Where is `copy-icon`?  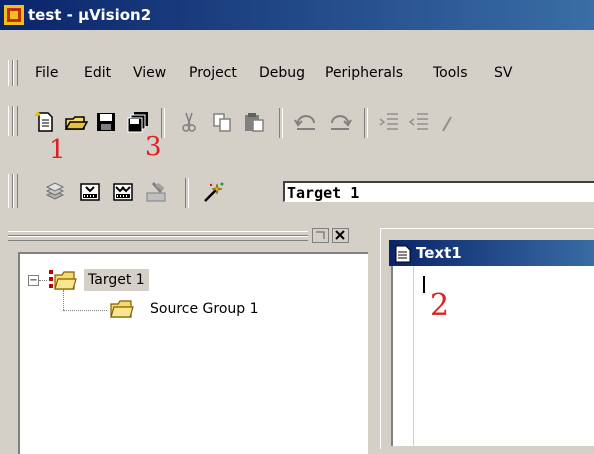 copy-icon is located at coordinates (222, 122).